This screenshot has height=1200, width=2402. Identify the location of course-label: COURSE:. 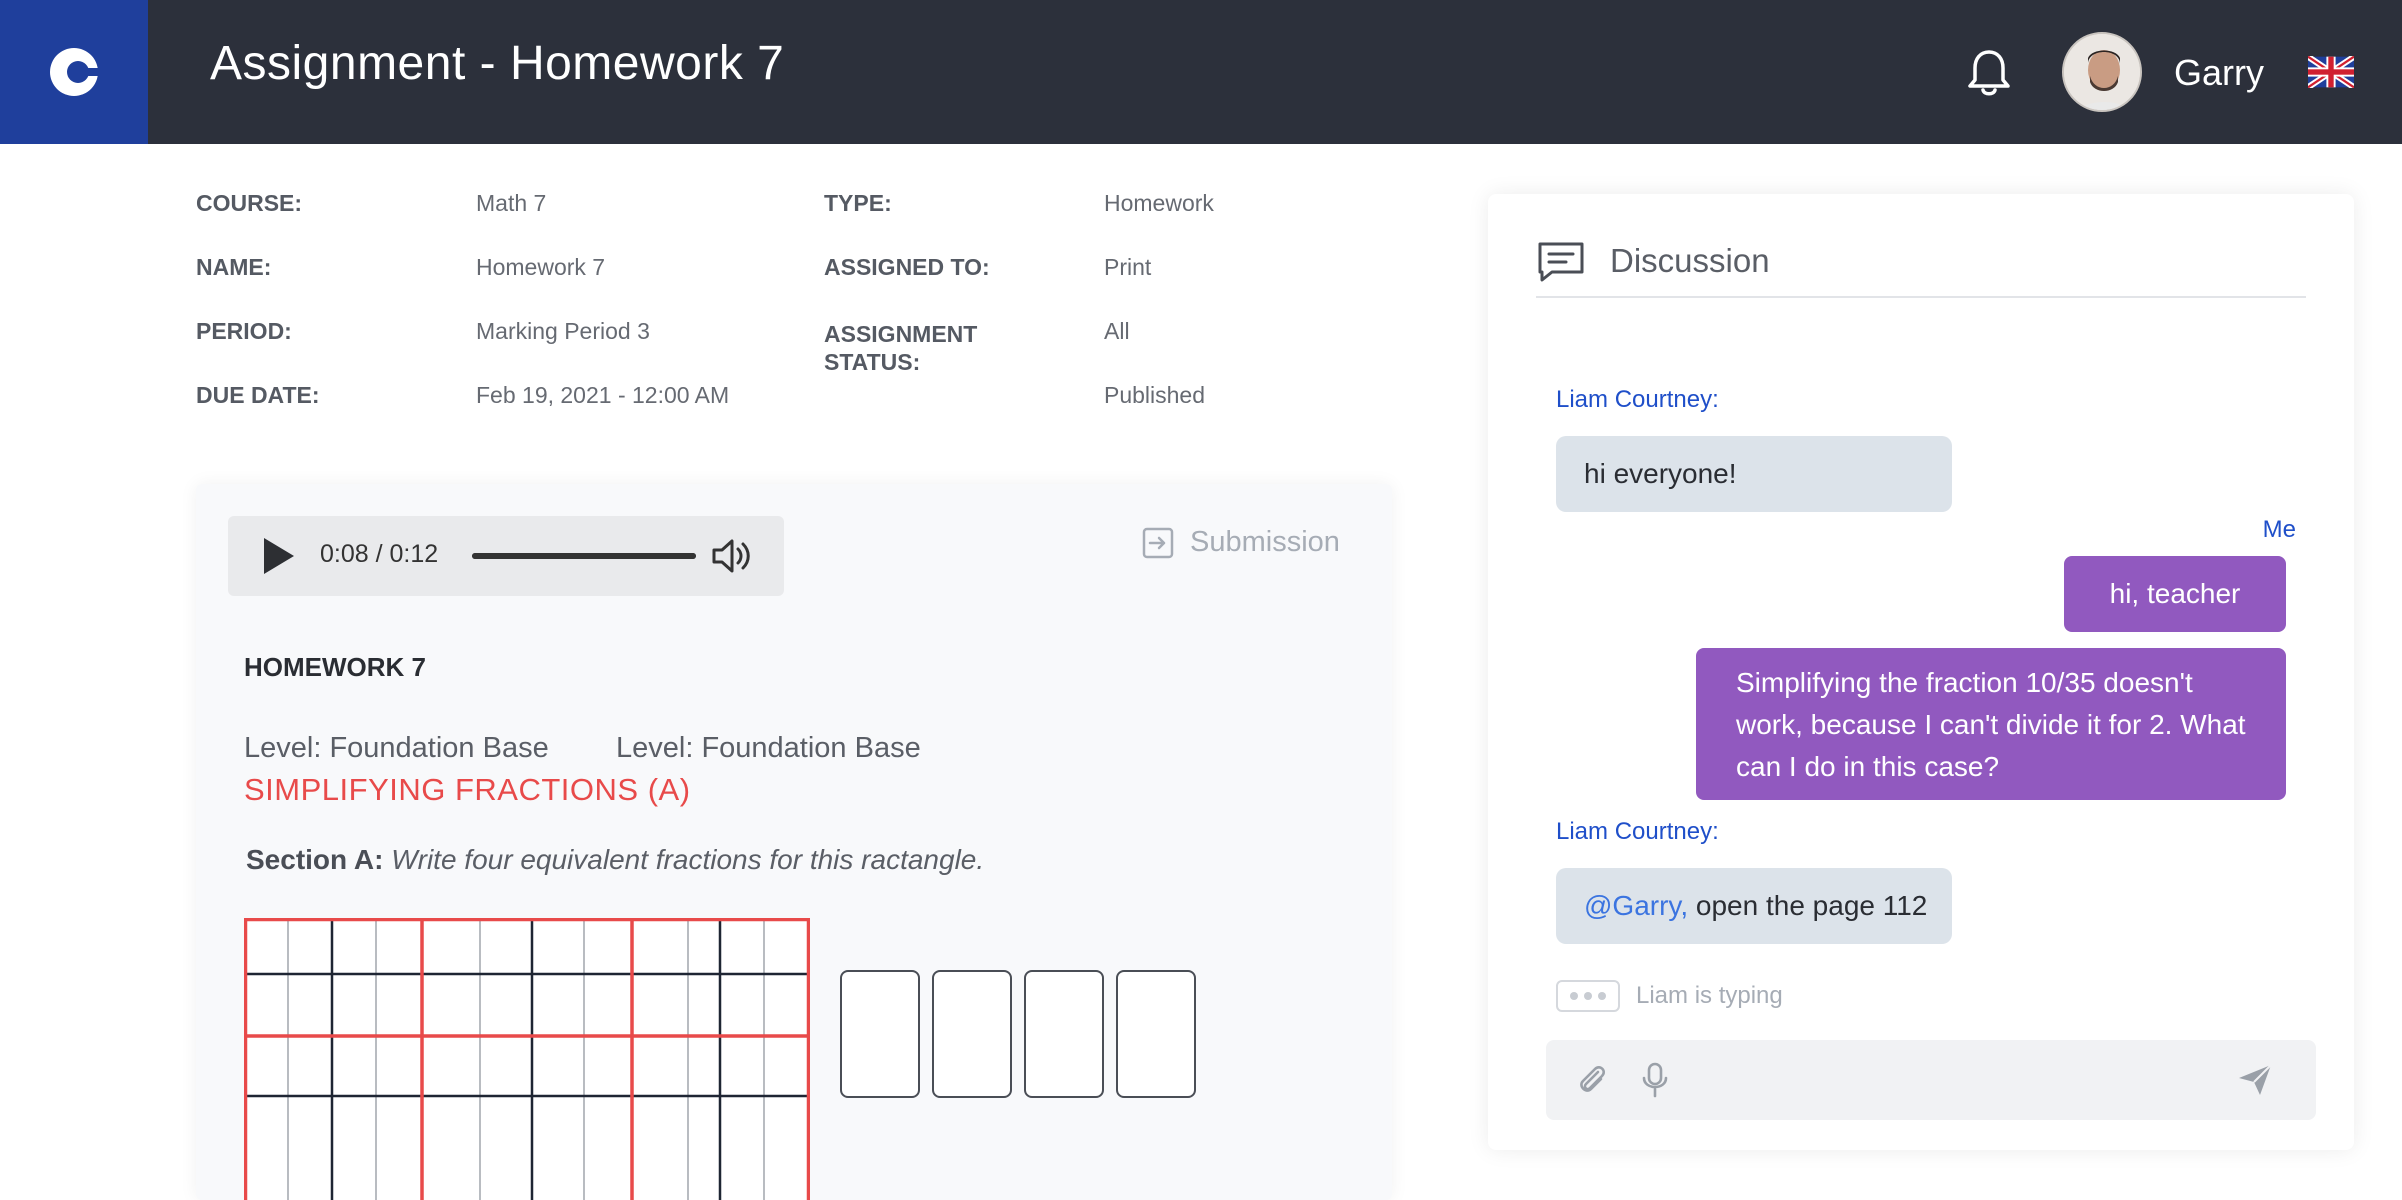
(249, 203).